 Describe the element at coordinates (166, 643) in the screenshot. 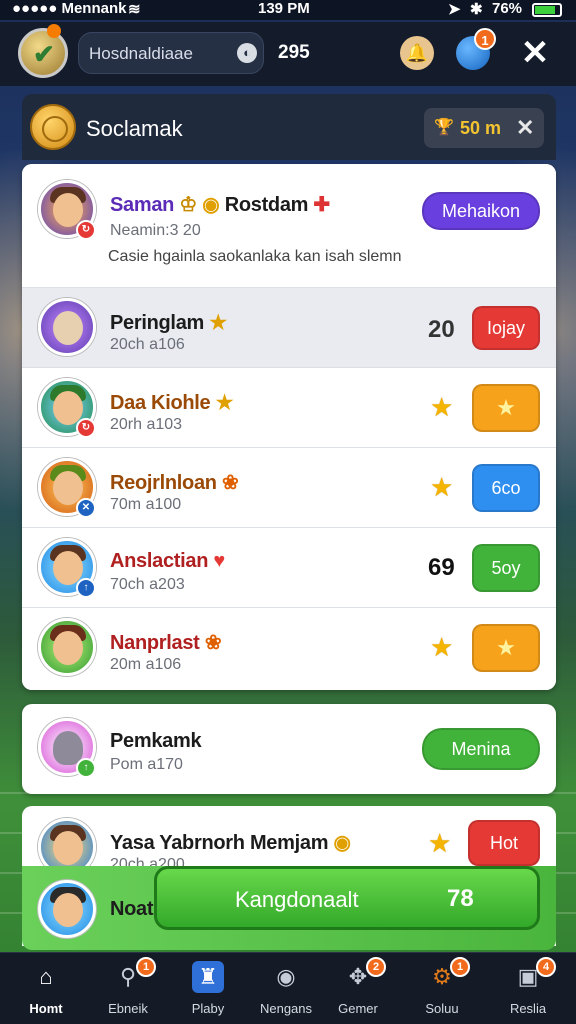

I see `player-name: Nanprlast ❀` at that location.